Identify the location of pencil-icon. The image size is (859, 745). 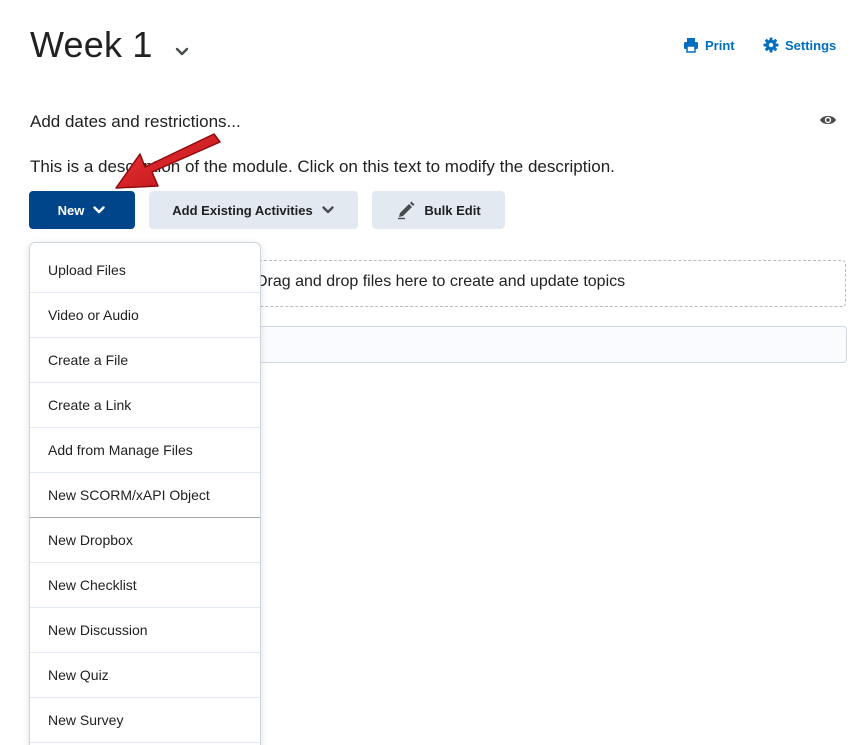
(406, 210).